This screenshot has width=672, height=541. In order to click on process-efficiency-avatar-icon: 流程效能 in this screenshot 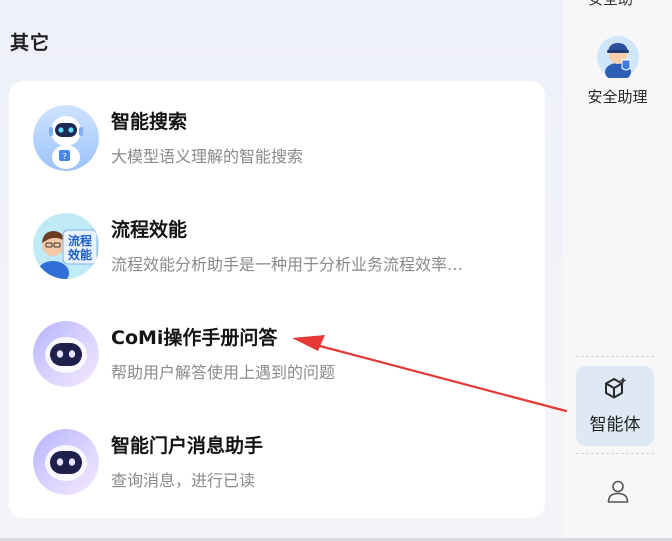, I will do `click(66, 246)`.